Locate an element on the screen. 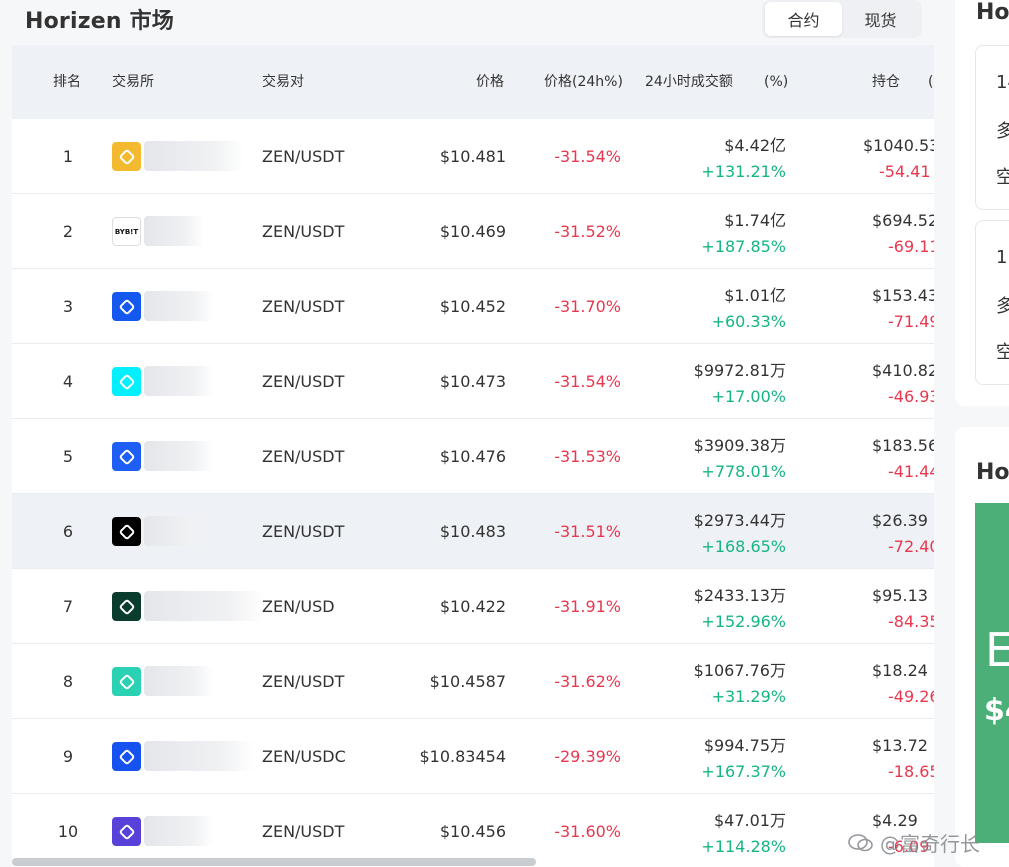 The image size is (1009, 867). tab-futures: 合约 is located at coordinates (803, 19).